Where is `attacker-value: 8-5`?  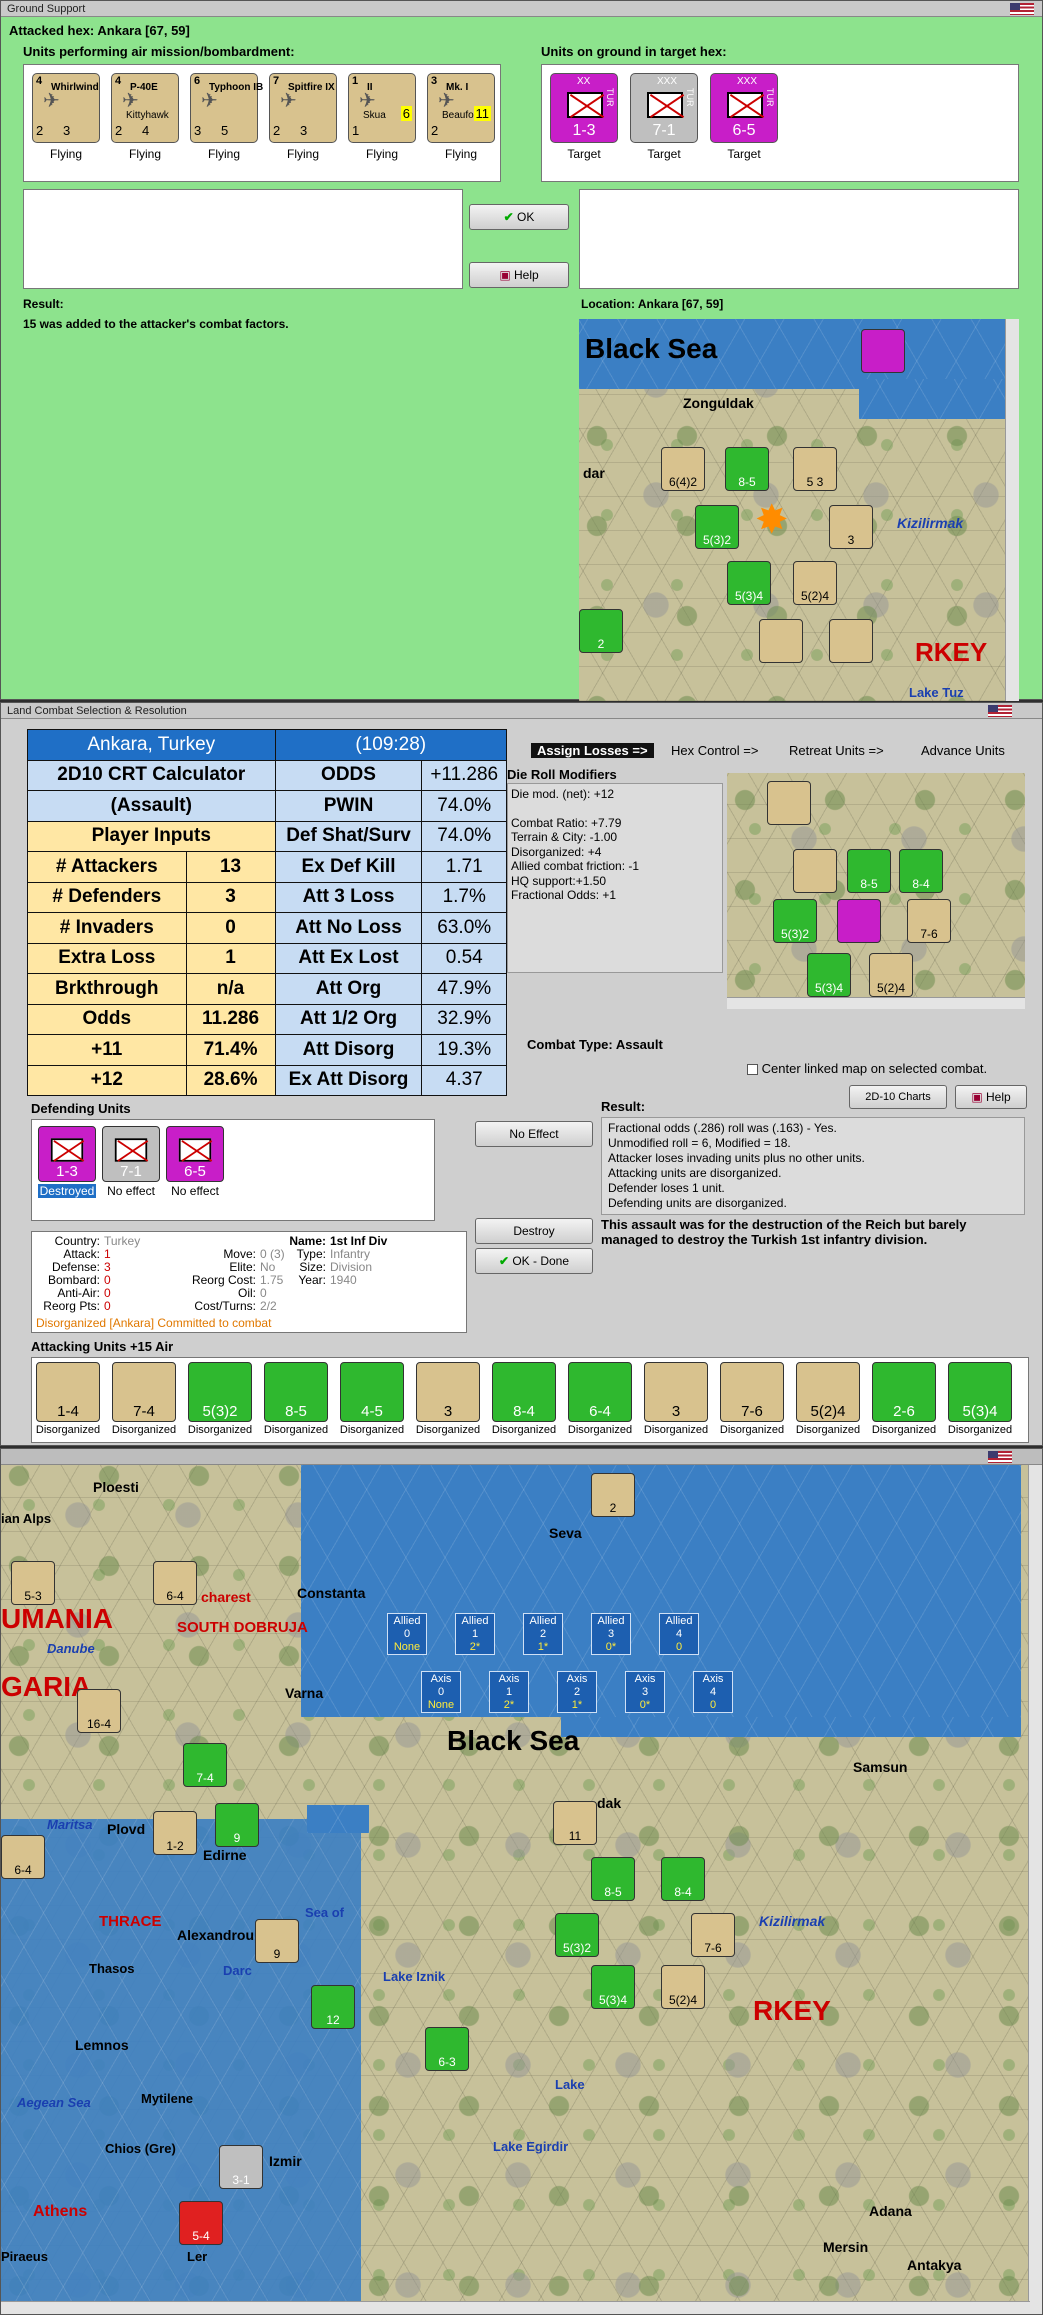
attacker-value: 8-5 is located at coordinates (296, 1411).